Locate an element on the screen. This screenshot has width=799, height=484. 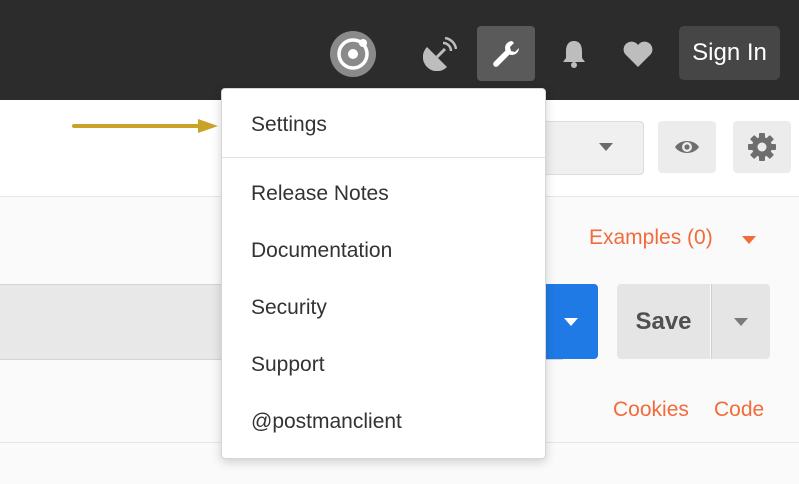
send-options-button is located at coordinates (571, 321).